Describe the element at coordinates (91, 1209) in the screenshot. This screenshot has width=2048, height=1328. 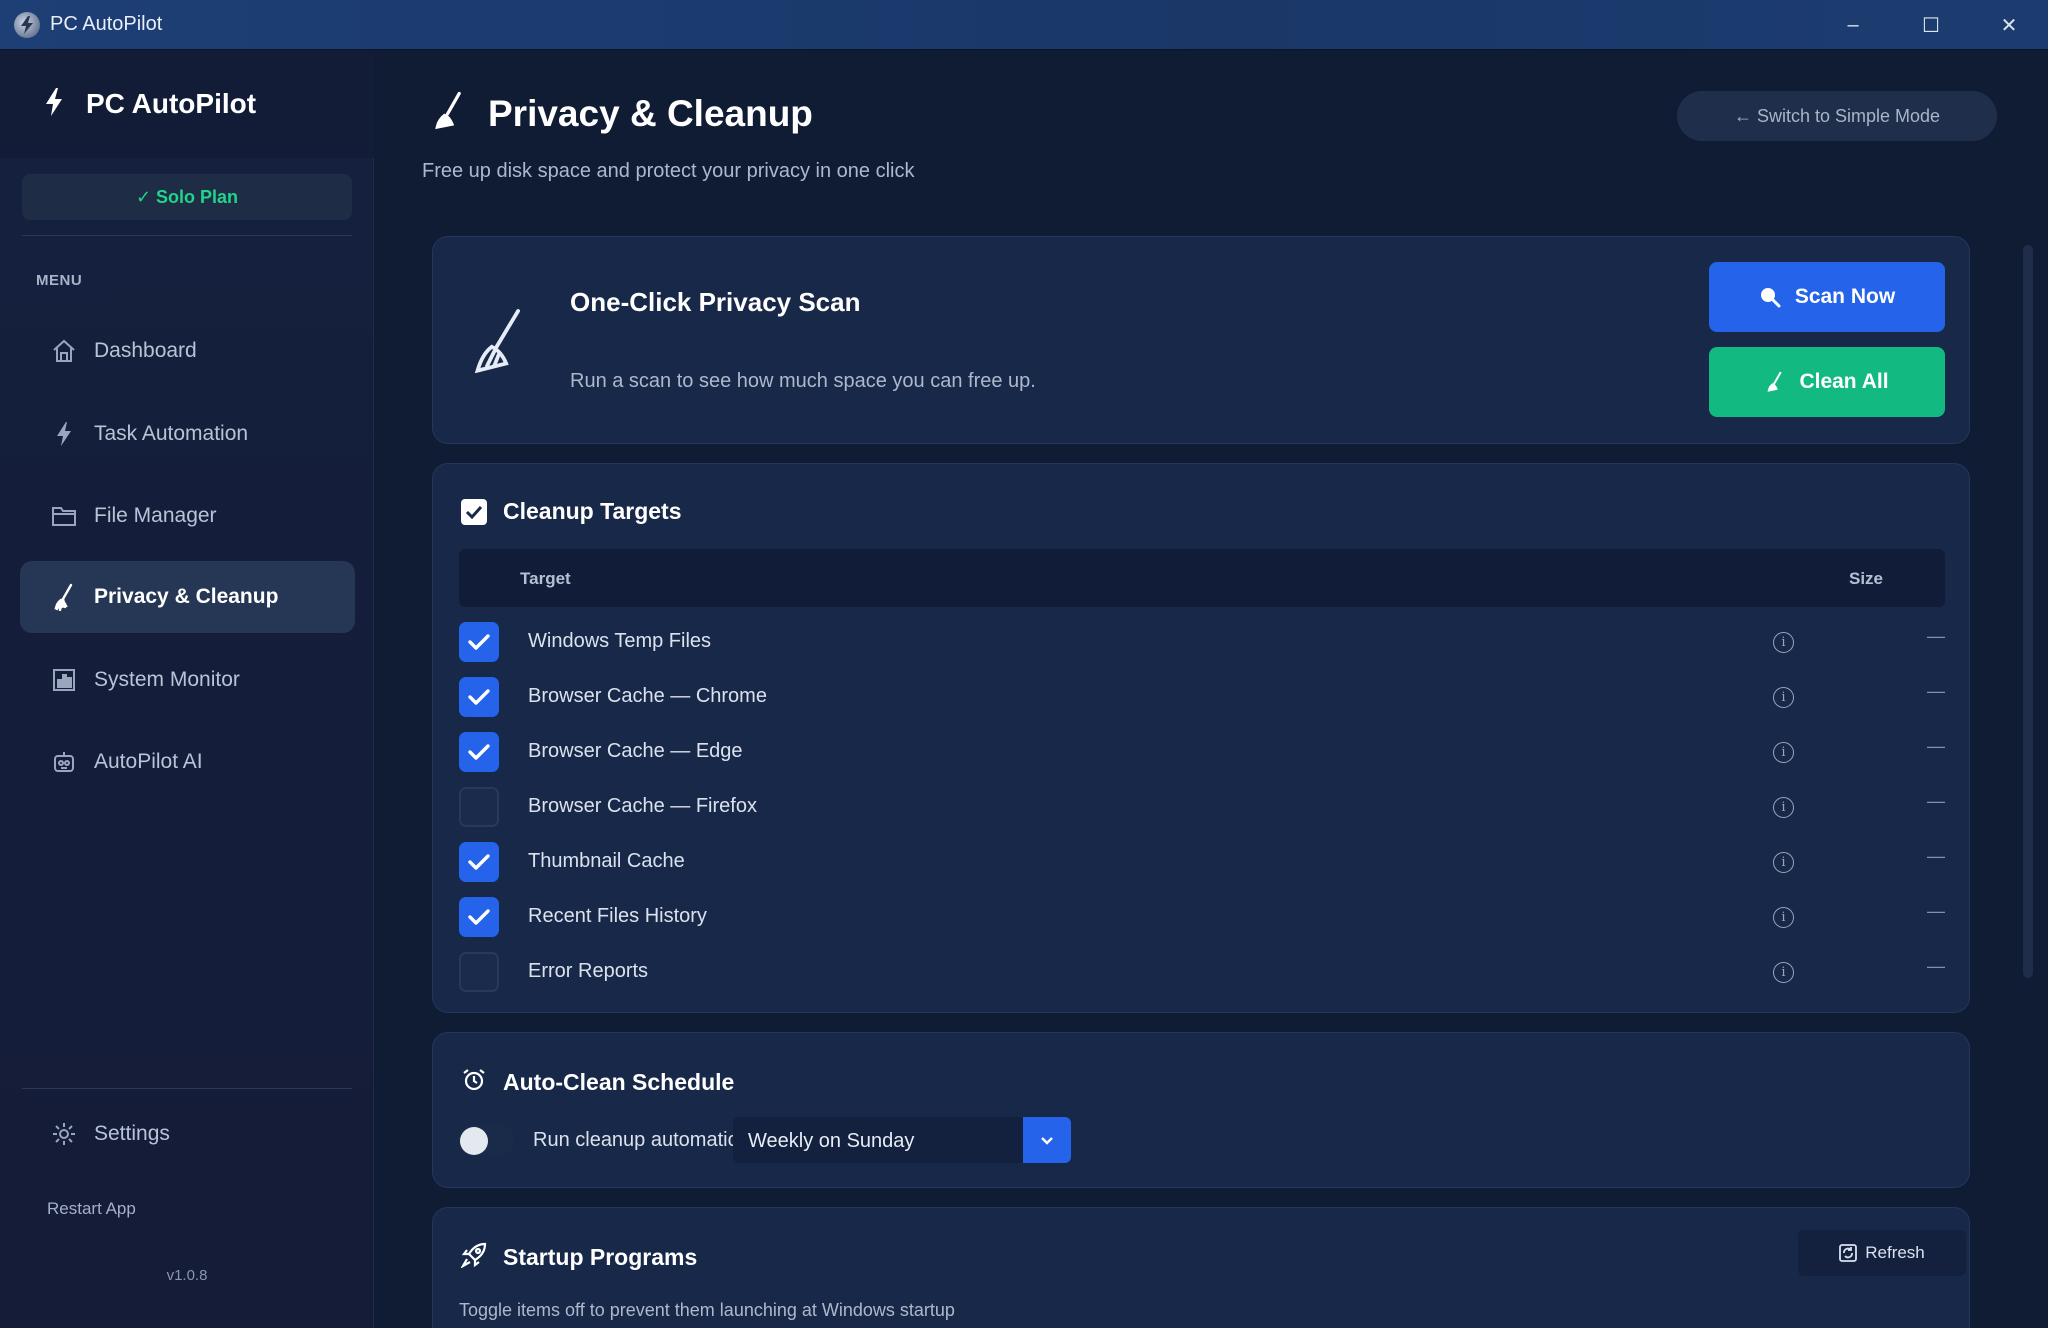
I see `restart-app-link: Restart App` at that location.